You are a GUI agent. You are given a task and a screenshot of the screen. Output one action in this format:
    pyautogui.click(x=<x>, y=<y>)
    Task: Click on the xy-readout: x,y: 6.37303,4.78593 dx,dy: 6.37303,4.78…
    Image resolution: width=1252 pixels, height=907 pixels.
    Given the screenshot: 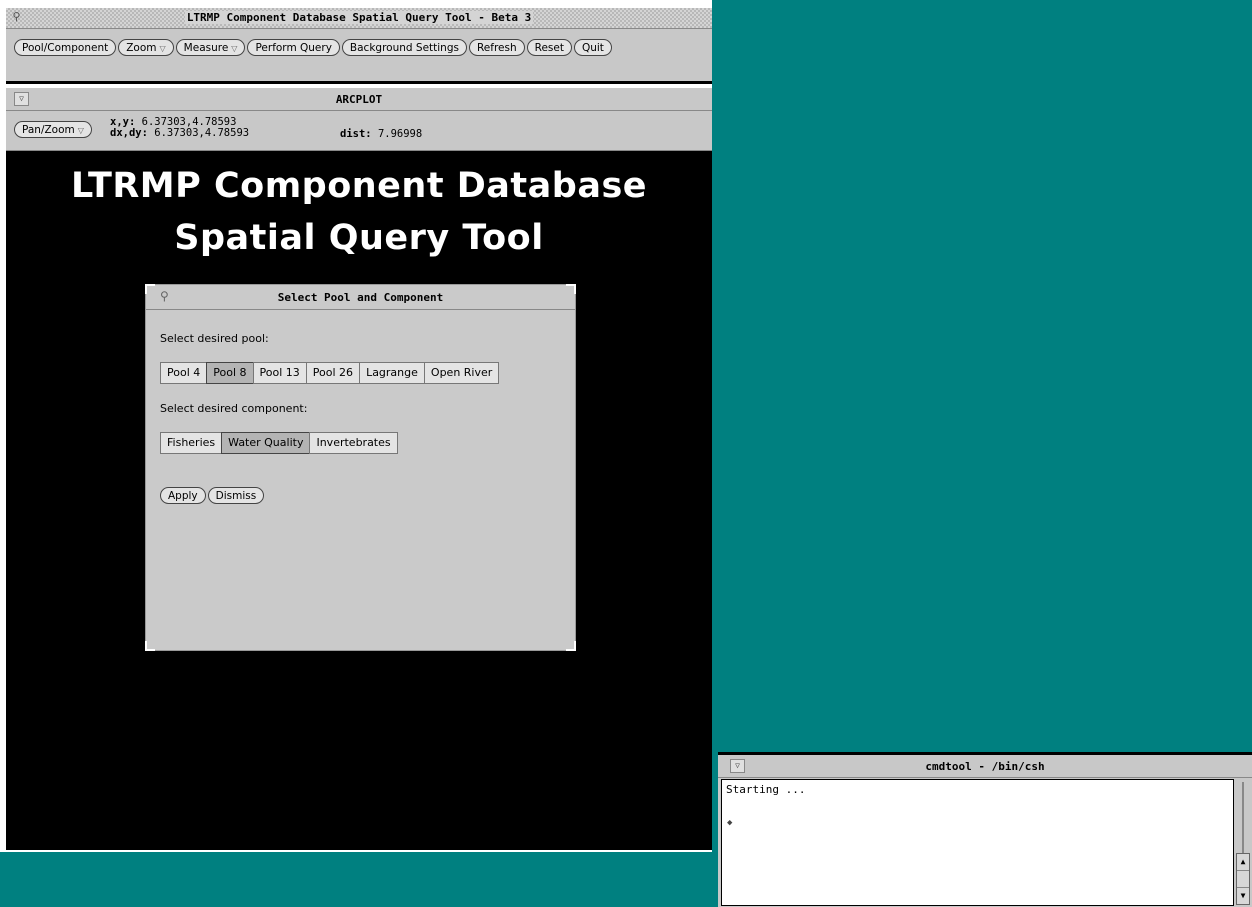 What is the action you would take?
    pyautogui.click(x=179, y=128)
    